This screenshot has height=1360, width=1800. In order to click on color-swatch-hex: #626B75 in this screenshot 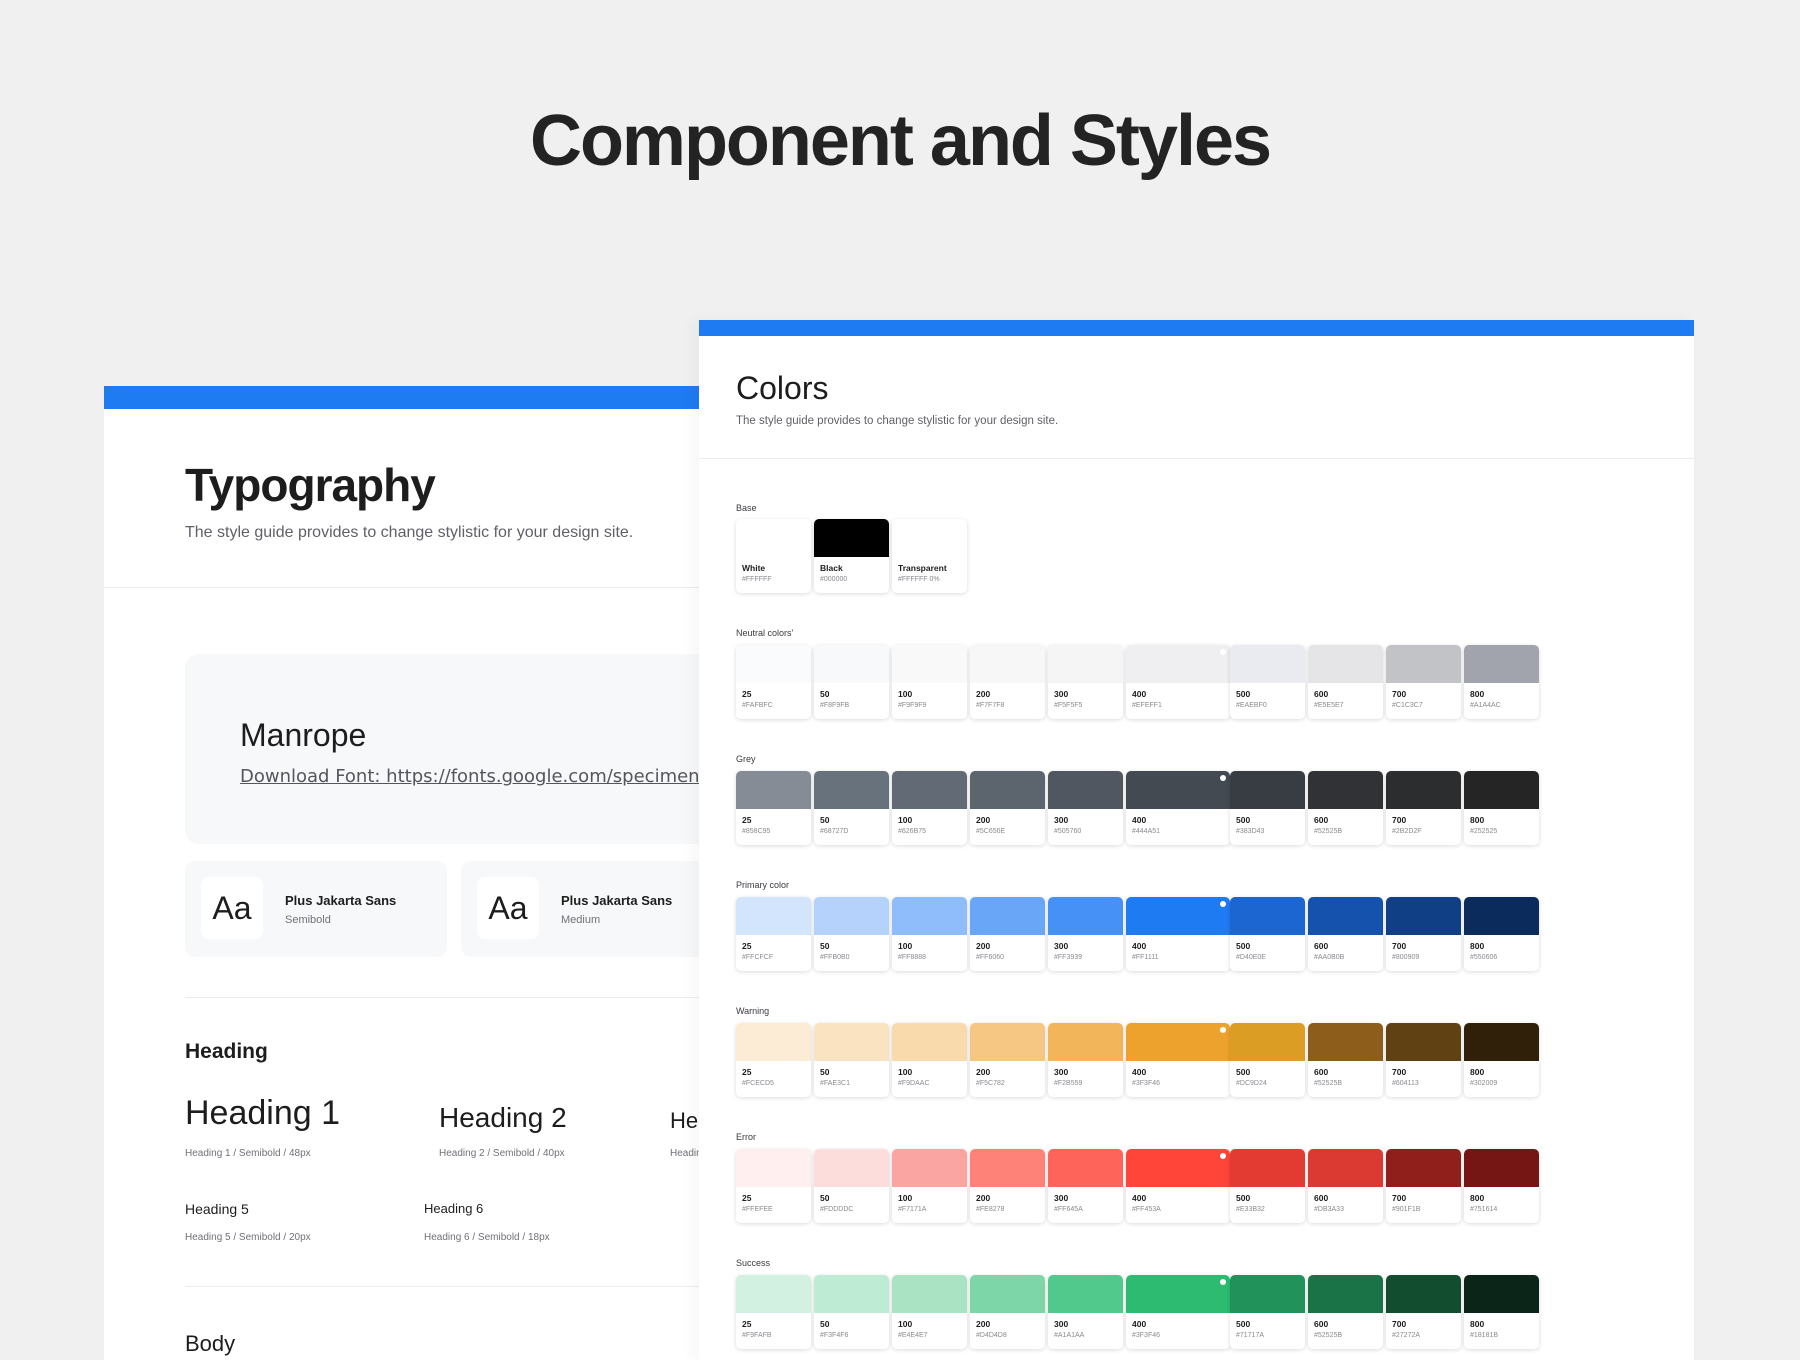, I will do `click(912, 831)`.